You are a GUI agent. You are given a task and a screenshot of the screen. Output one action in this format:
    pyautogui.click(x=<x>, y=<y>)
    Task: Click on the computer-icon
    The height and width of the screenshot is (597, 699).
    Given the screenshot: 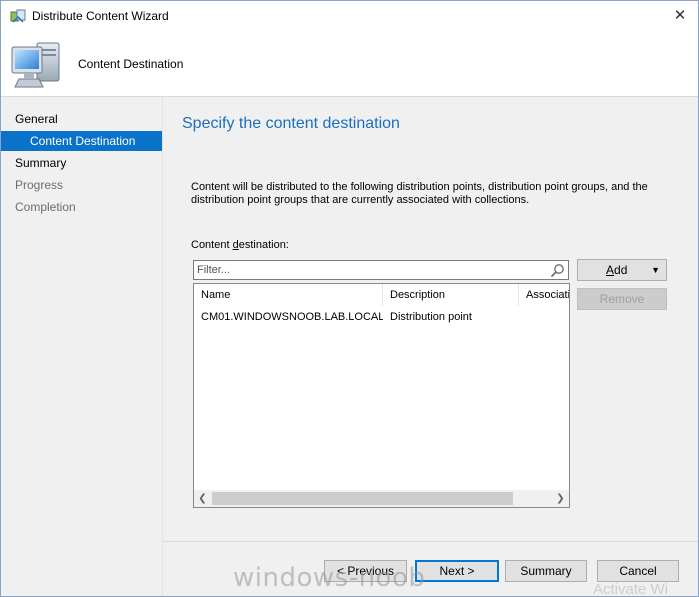 What is the action you would take?
    pyautogui.click(x=35, y=65)
    